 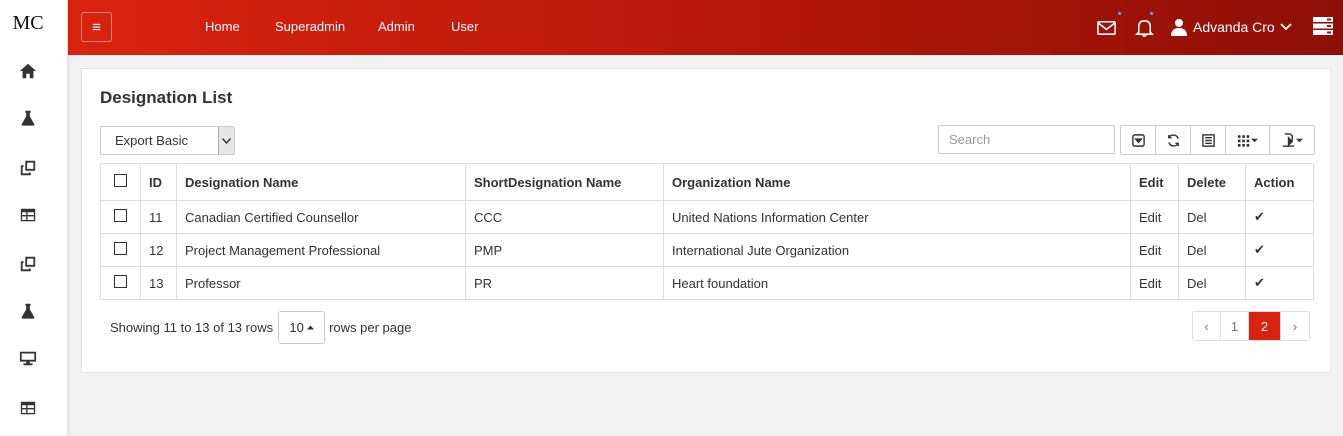 I want to click on user-icon, so click(x=1179, y=27).